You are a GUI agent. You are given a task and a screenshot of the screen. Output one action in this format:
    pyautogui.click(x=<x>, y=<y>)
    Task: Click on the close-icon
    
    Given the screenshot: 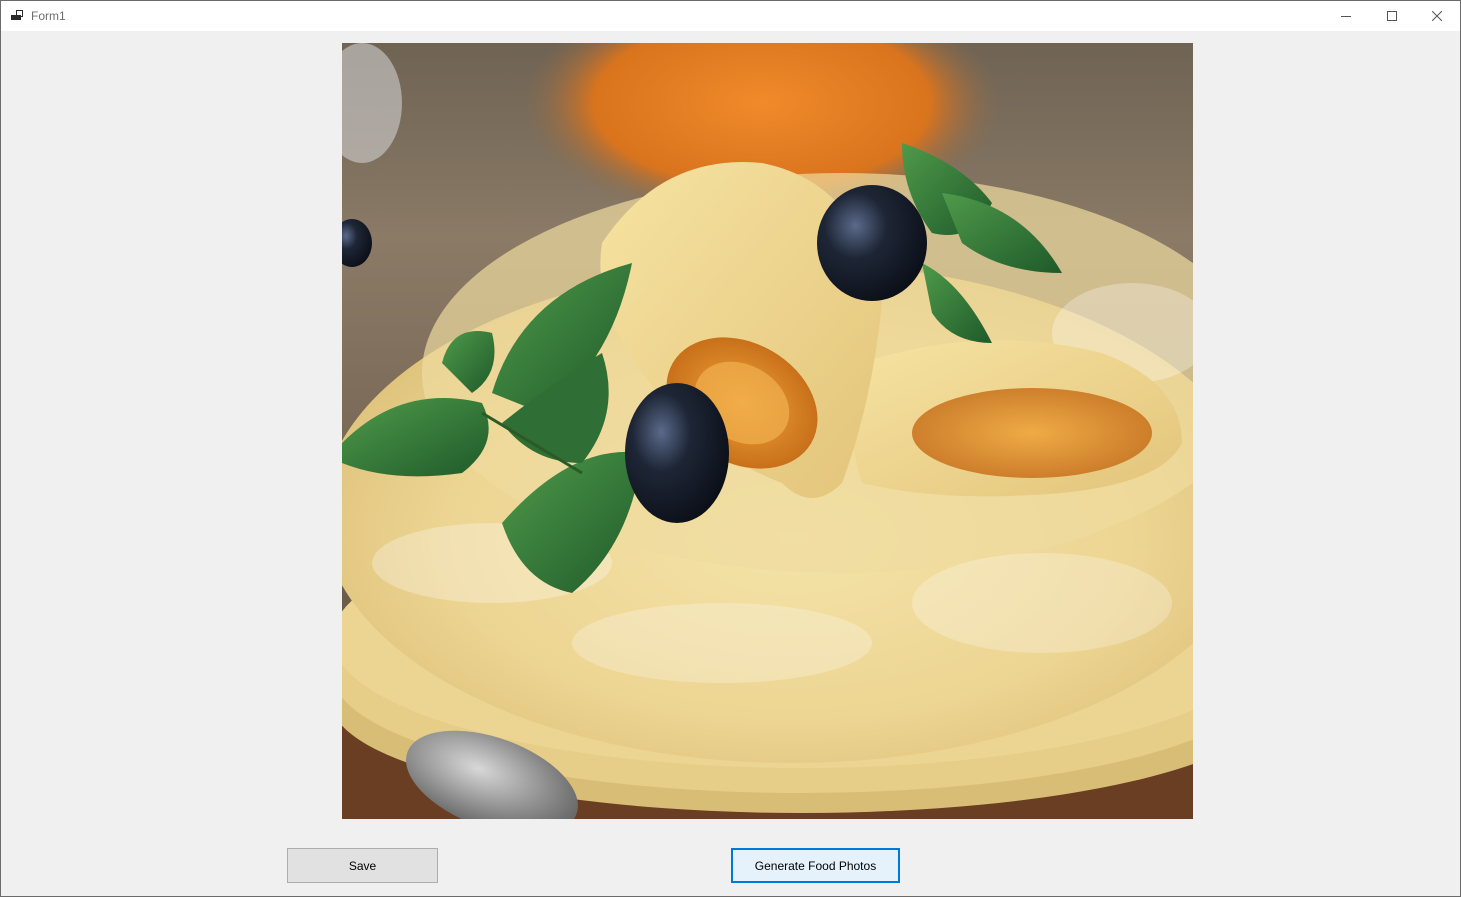 What is the action you would take?
    pyautogui.click(x=1437, y=16)
    